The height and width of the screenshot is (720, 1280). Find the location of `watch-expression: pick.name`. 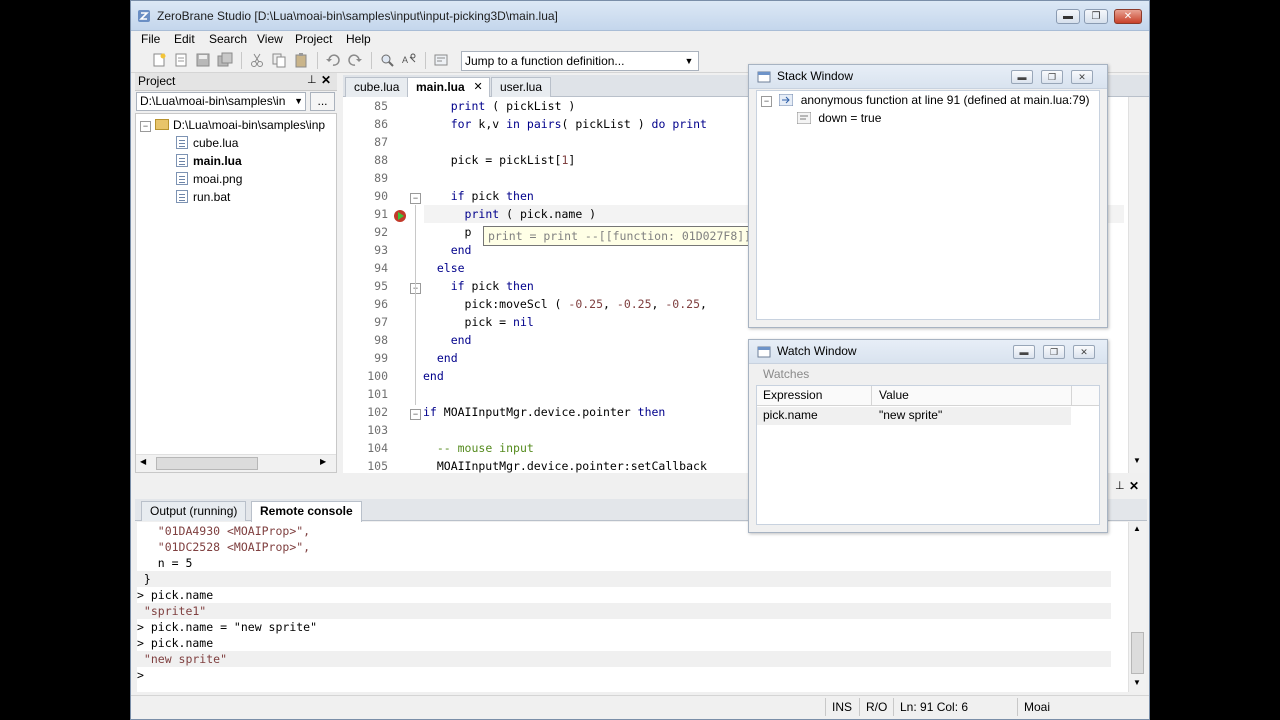

watch-expression: pick.name is located at coordinates (790, 415).